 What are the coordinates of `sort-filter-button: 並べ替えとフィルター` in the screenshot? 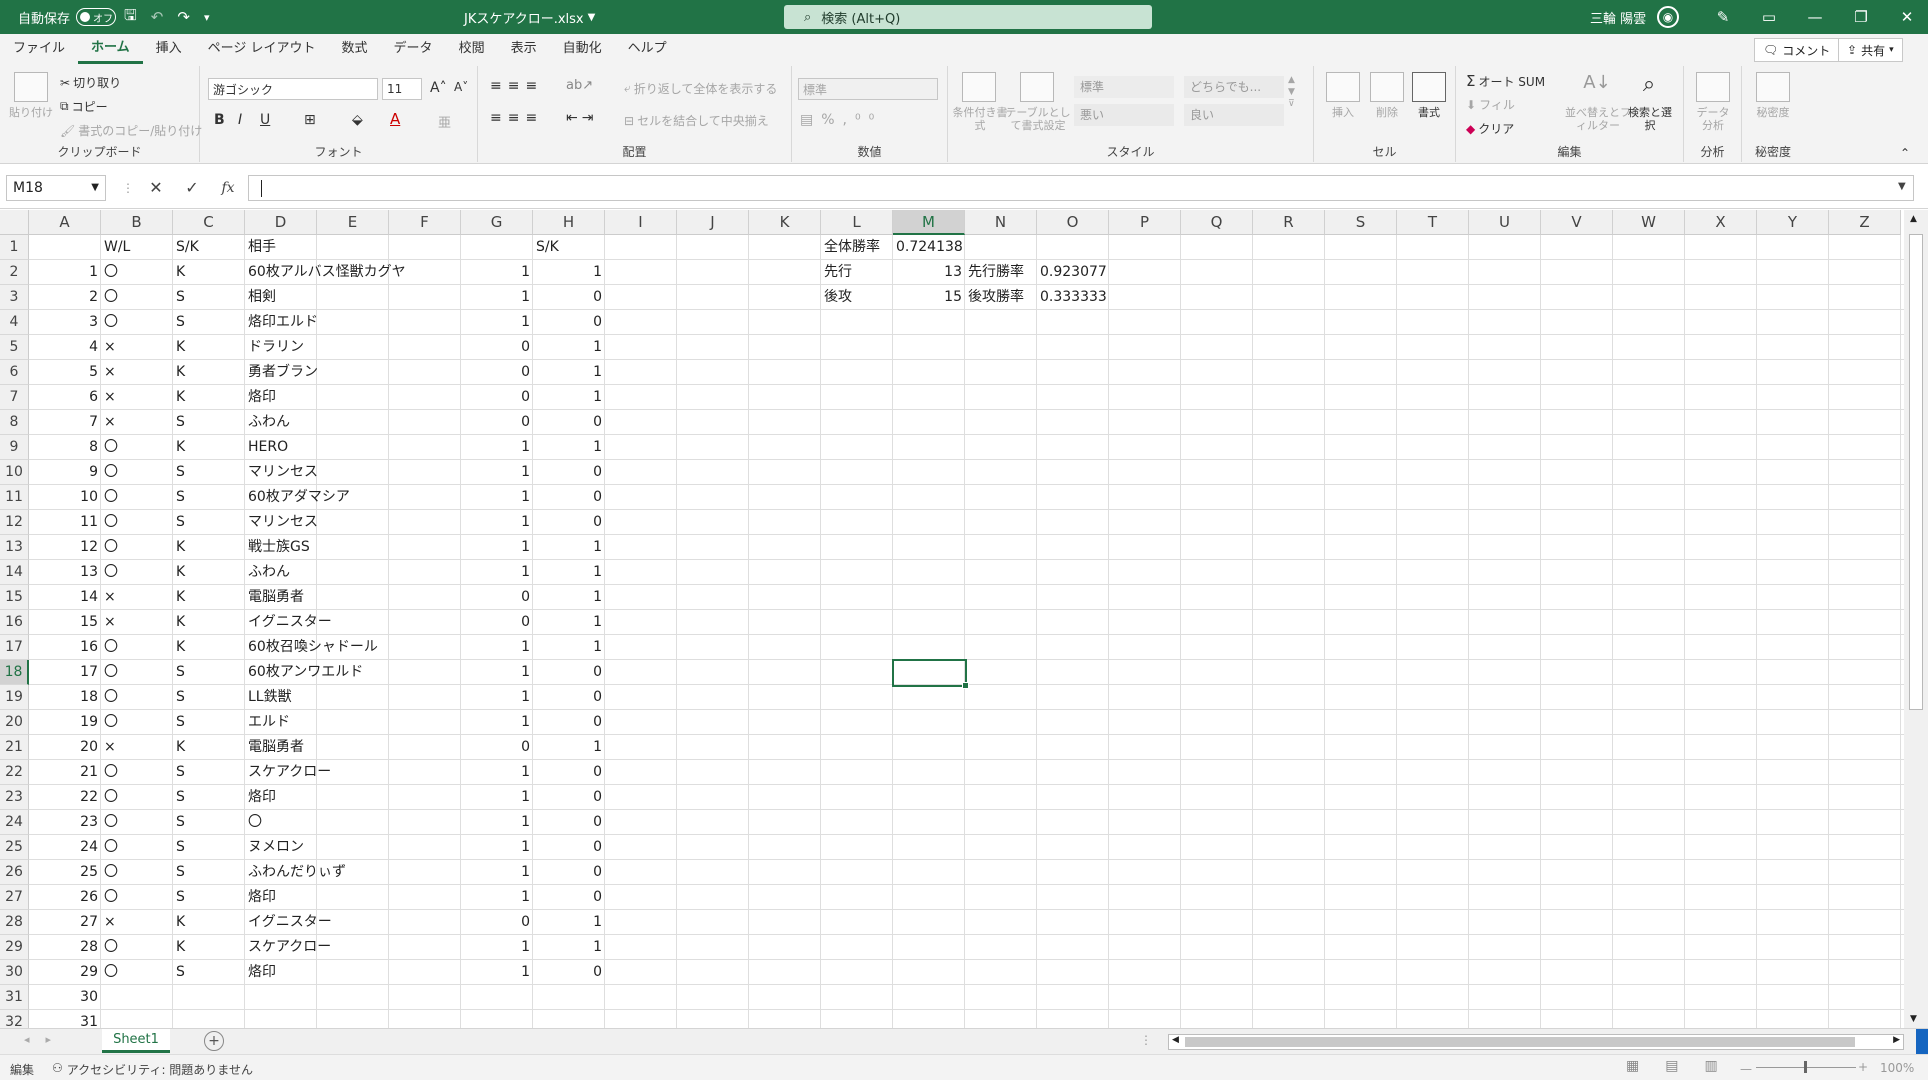 It's located at (1598, 119).